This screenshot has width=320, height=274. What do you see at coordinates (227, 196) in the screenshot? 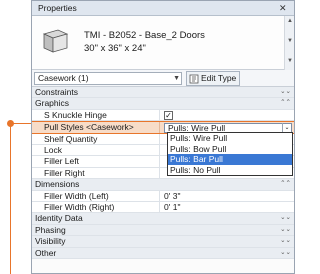
I see `property-value: 0' 3"` at bounding box center [227, 196].